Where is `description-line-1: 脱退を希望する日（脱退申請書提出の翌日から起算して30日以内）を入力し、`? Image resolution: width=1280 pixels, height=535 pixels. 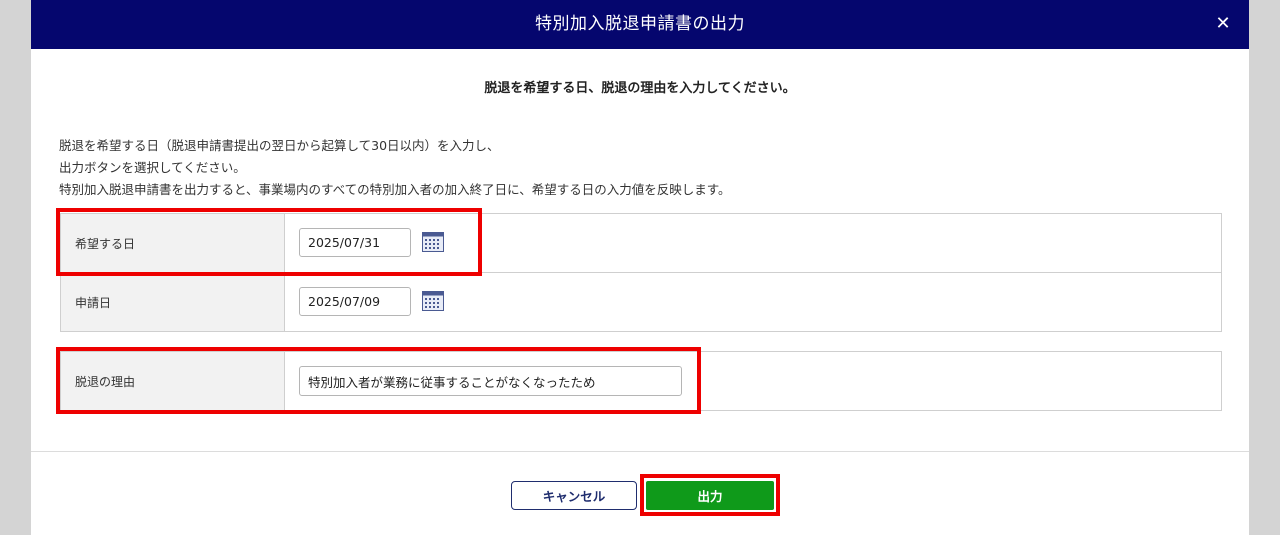
description-line-1: 脱退を希望する日（脱退申請書提出の翌日から起算して30日以内）を入力し、 is located at coordinates (279, 145).